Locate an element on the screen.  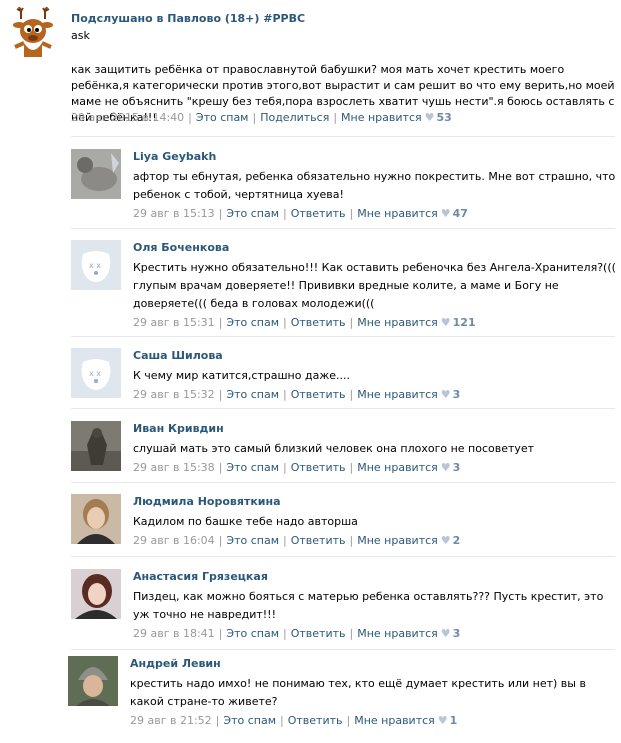
comment-author: Иван Кривдин is located at coordinates (377, 430).